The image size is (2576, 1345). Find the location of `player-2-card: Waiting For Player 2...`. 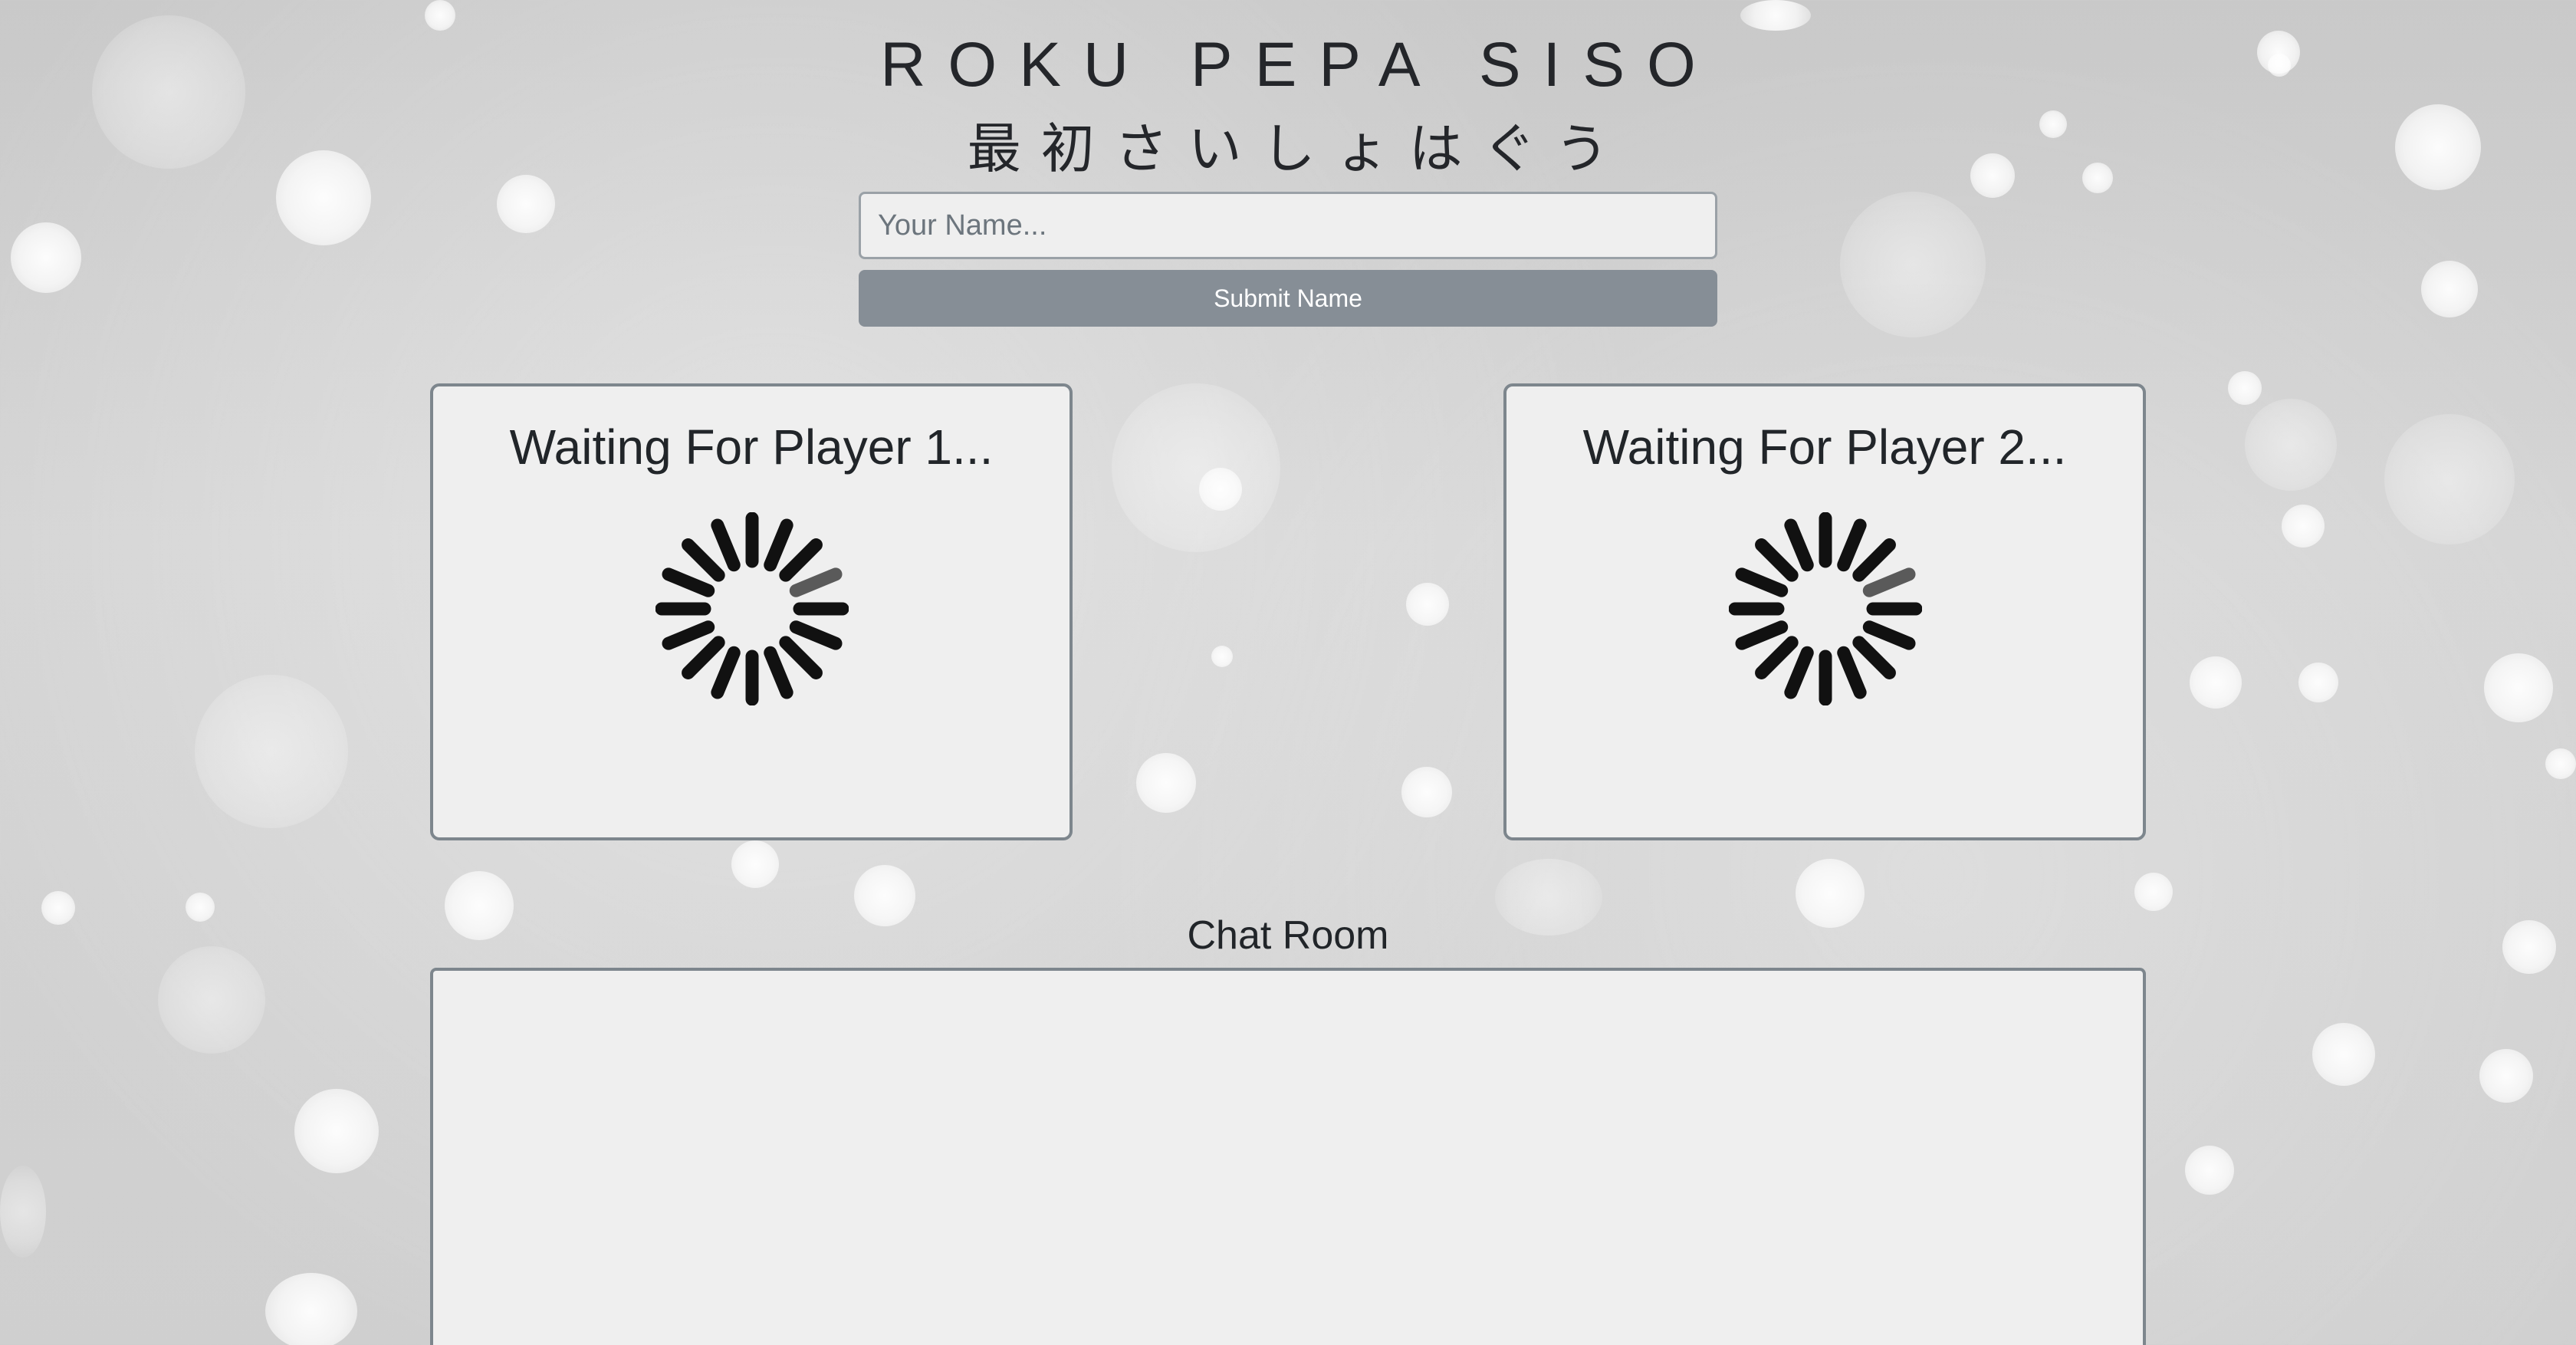

player-2-card: Waiting For Player 2... is located at coordinates (1824, 611).